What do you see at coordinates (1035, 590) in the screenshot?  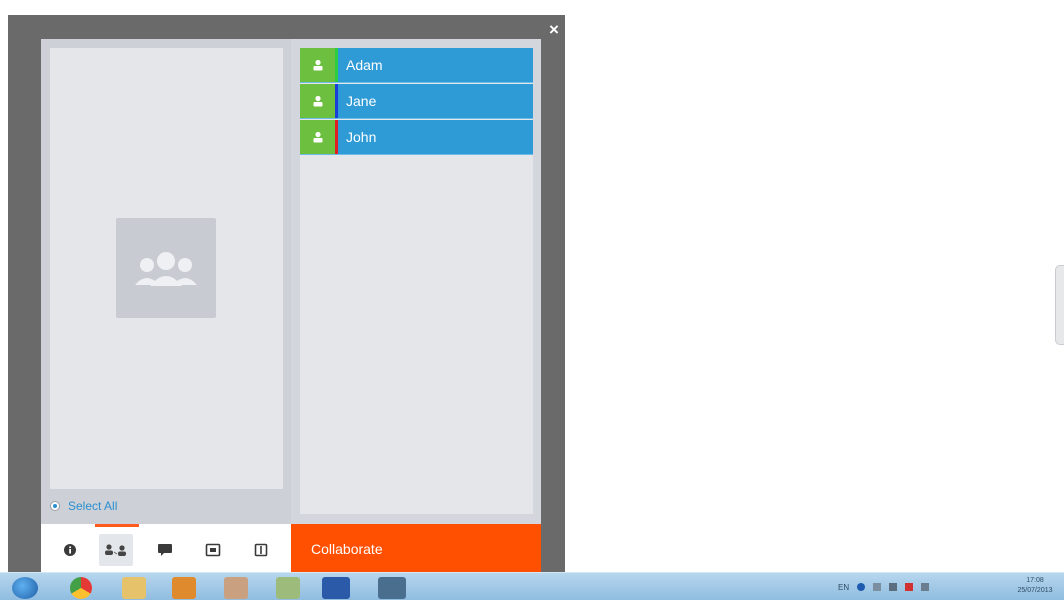 I see `clock-date: 25/07/2013` at bounding box center [1035, 590].